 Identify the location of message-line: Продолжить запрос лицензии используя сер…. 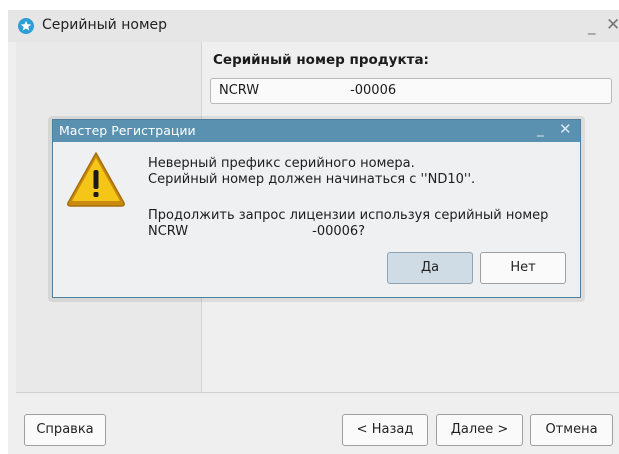
(348, 215).